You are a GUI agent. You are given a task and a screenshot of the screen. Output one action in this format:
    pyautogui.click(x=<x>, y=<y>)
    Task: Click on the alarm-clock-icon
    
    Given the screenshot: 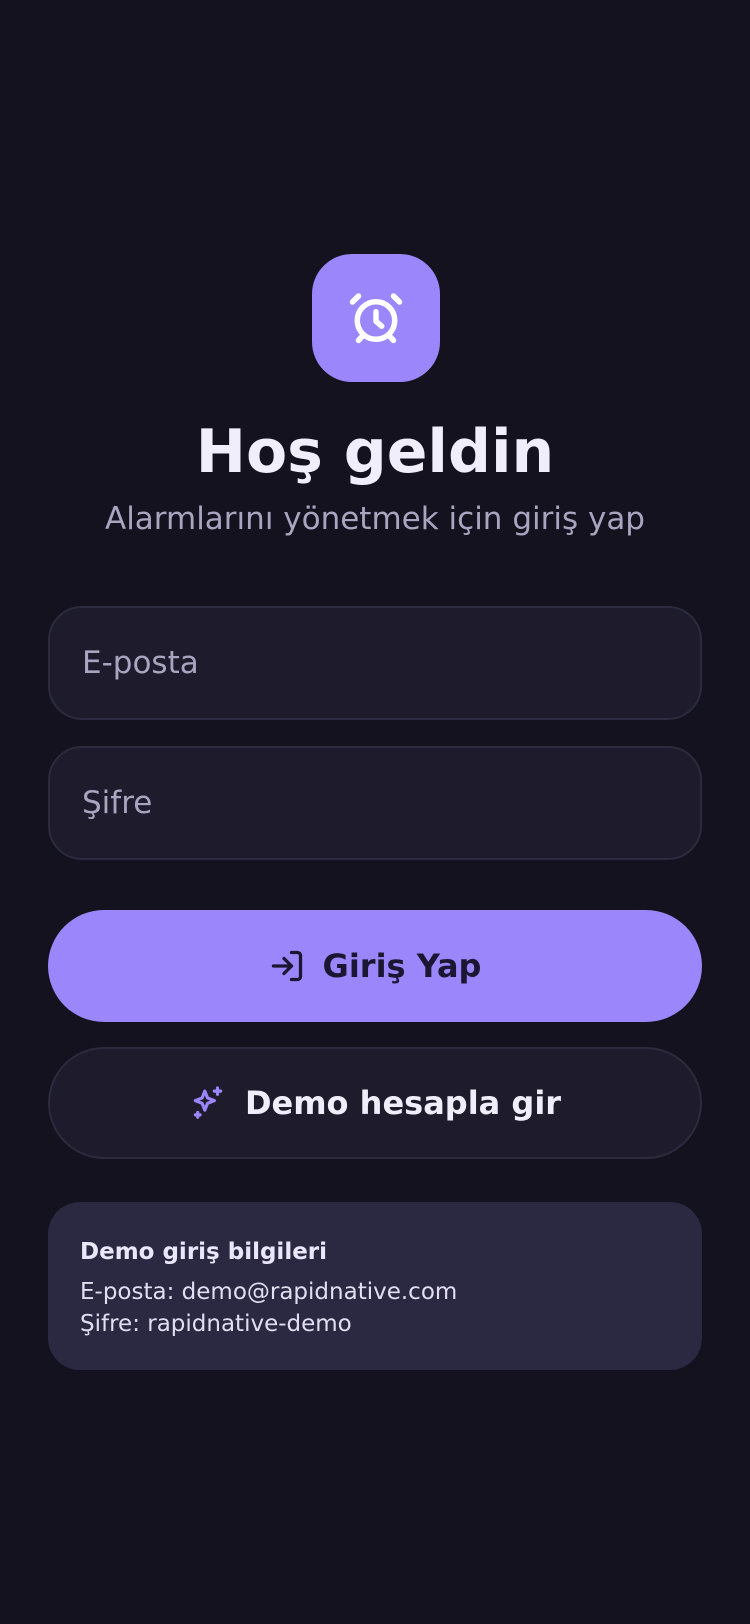 What is the action you would take?
    pyautogui.click(x=376, y=318)
    